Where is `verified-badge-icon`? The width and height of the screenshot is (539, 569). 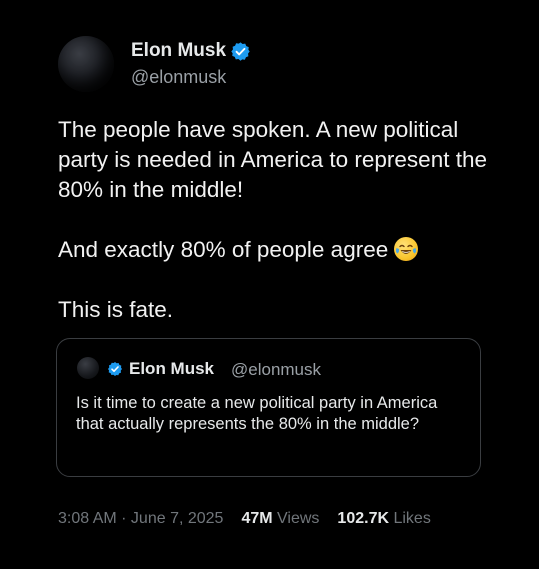 verified-badge-icon is located at coordinates (240, 51).